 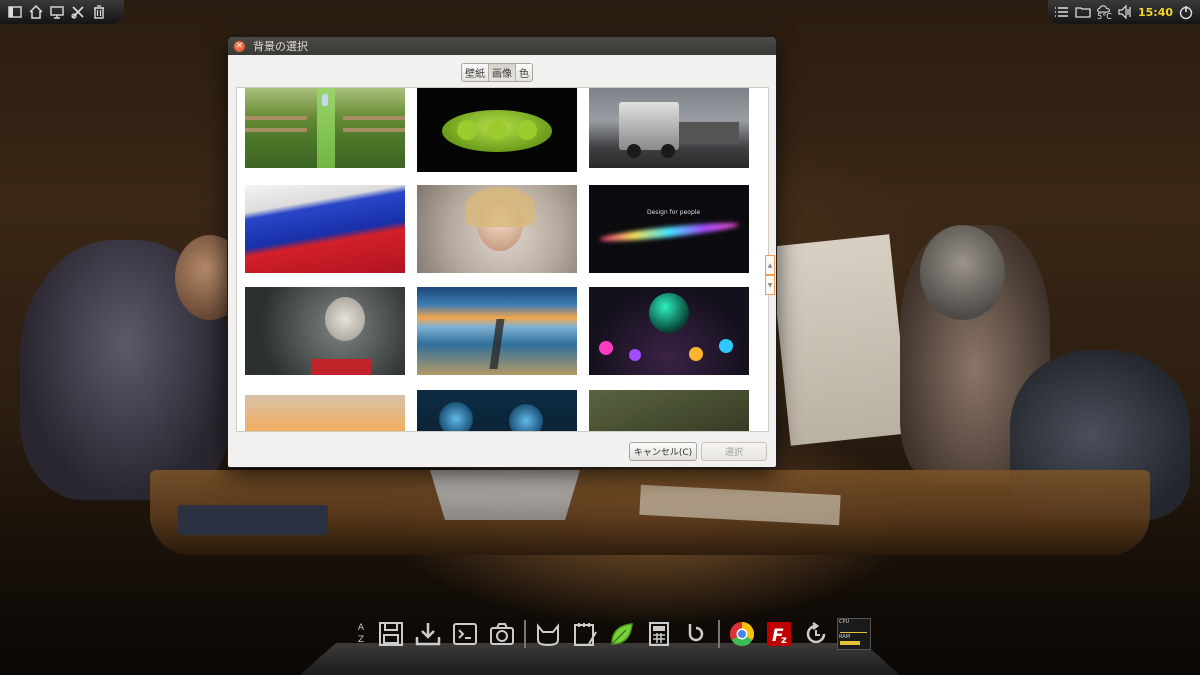 I want to click on system-monitor-icon: CPU RAM, so click(x=854, y=634).